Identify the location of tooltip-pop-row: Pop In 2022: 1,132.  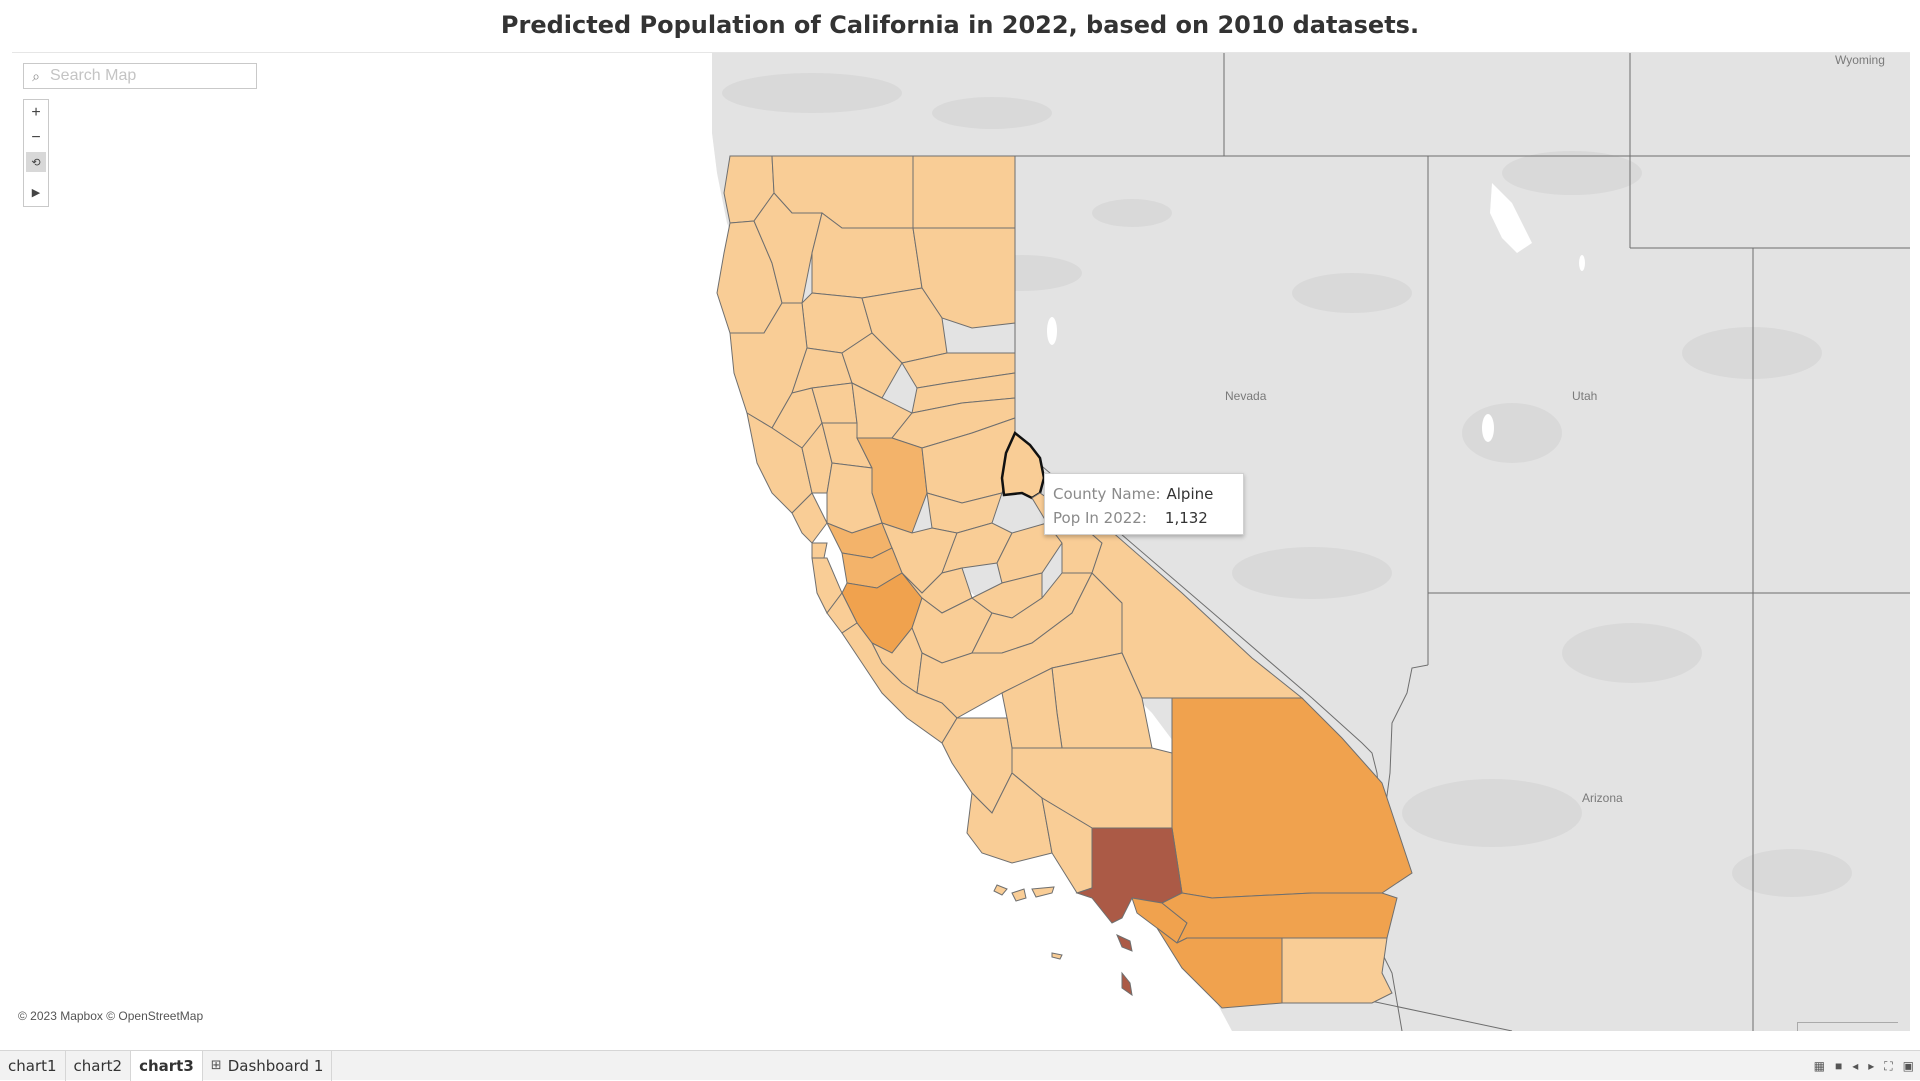
(1144, 518).